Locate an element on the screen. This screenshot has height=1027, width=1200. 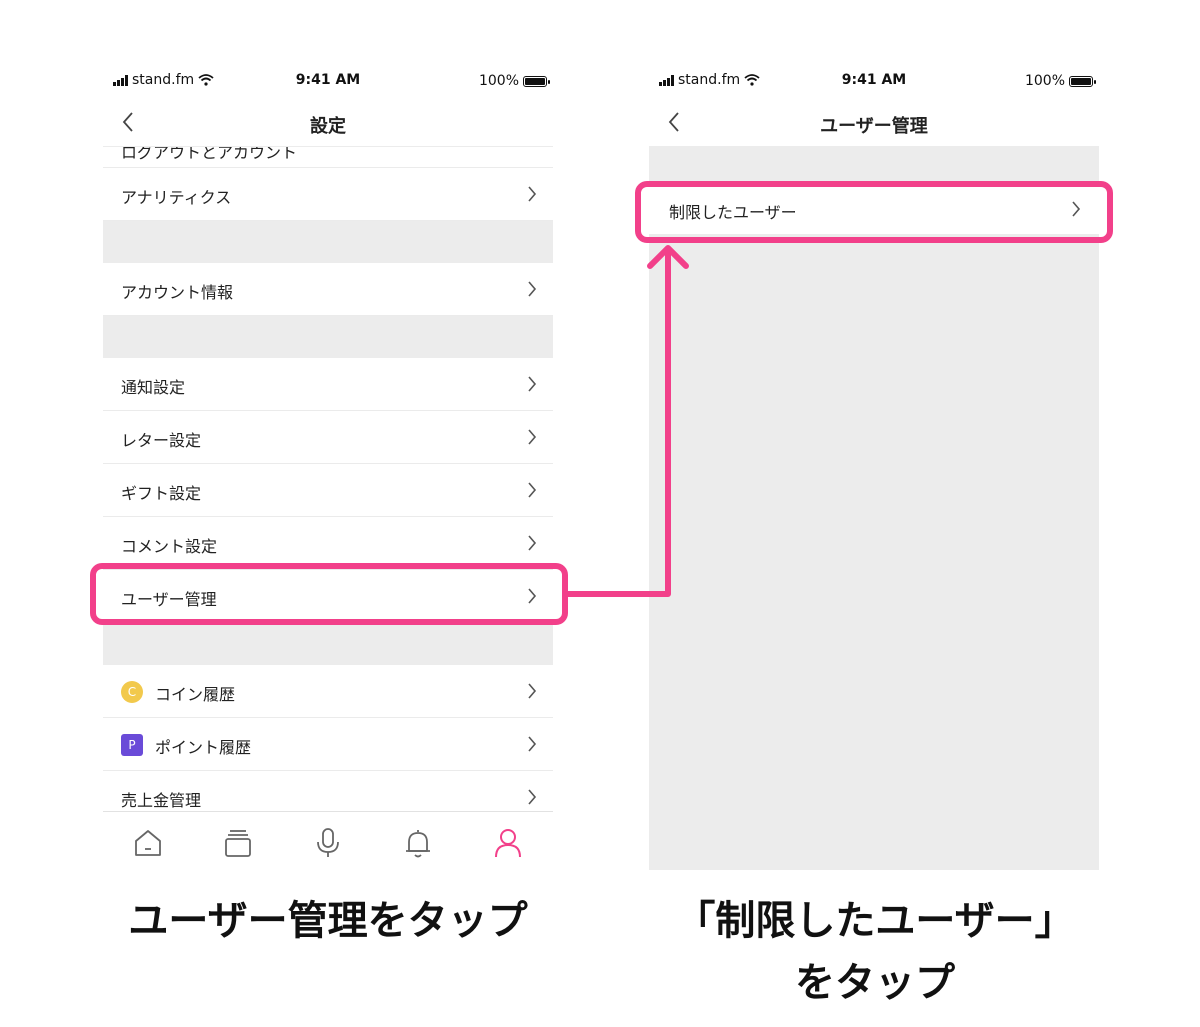
caption-right-line2: をタップ is located at coordinates (875, 983).